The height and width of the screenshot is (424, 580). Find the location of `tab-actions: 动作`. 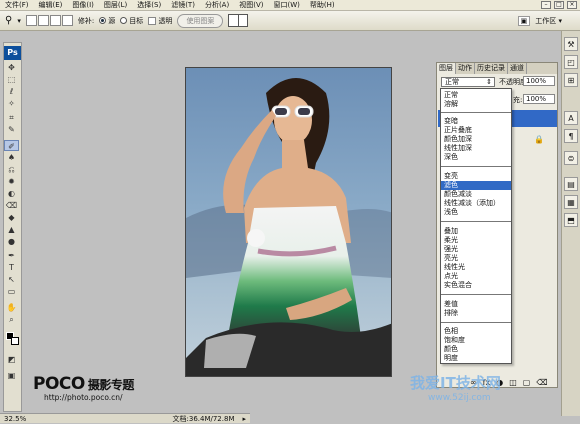

tab-actions: 动作 is located at coordinates (465, 68).